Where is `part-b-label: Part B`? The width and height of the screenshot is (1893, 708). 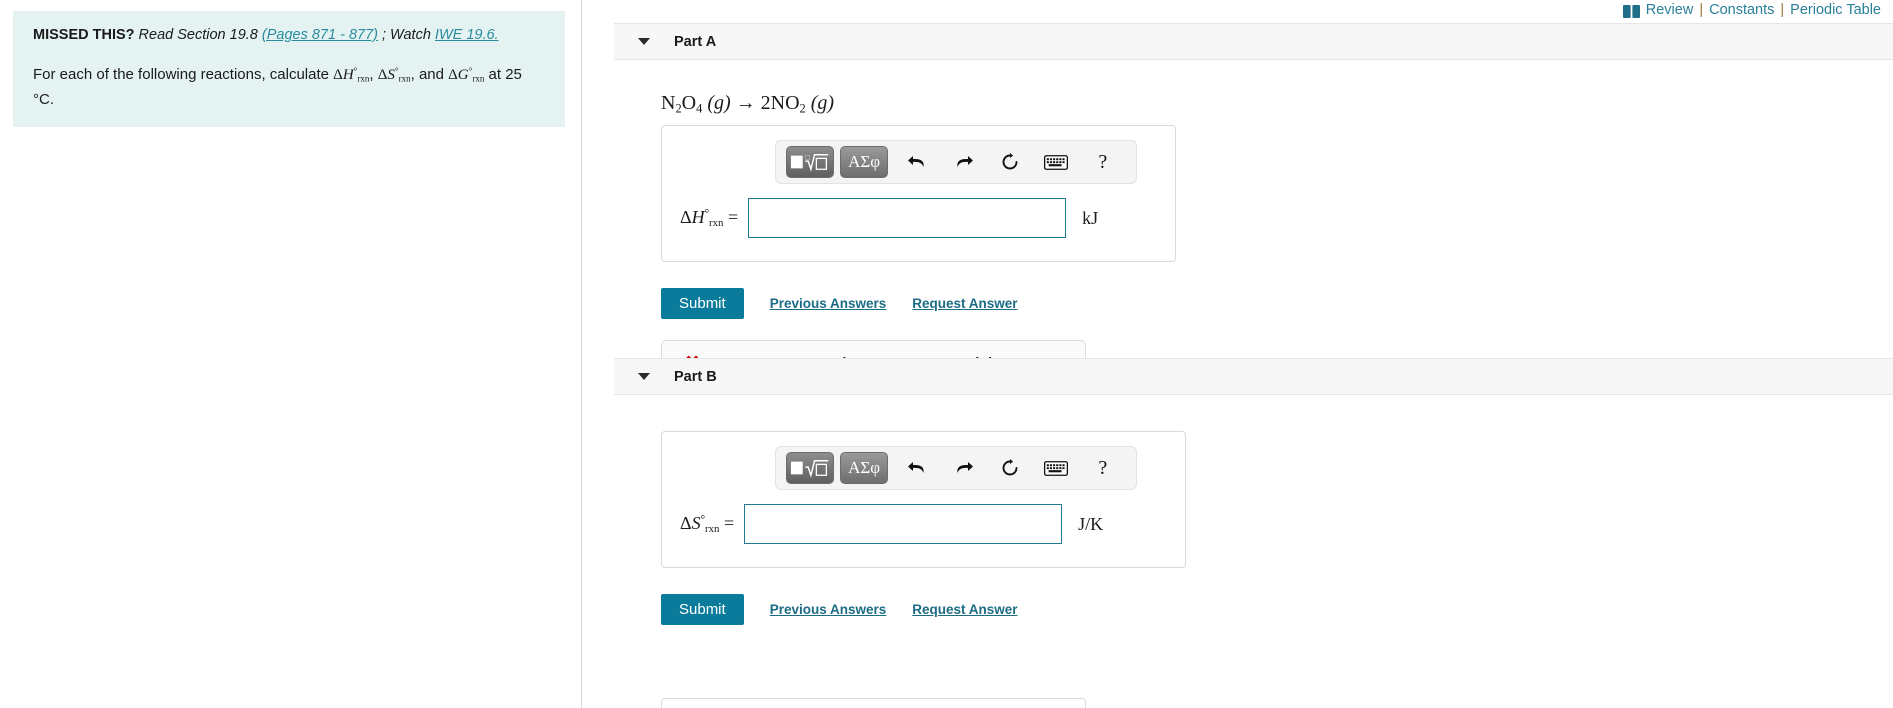 part-b-label: Part B is located at coordinates (695, 376).